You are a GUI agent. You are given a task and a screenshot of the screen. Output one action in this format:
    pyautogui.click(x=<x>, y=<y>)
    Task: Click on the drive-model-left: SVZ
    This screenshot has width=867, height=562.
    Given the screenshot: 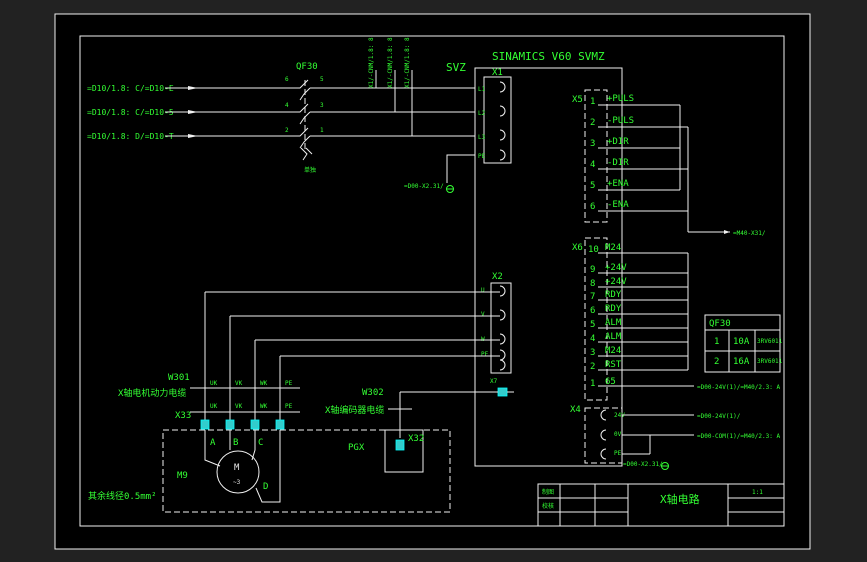 What is the action you would take?
    pyautogui.click(x=456, y=67)
    